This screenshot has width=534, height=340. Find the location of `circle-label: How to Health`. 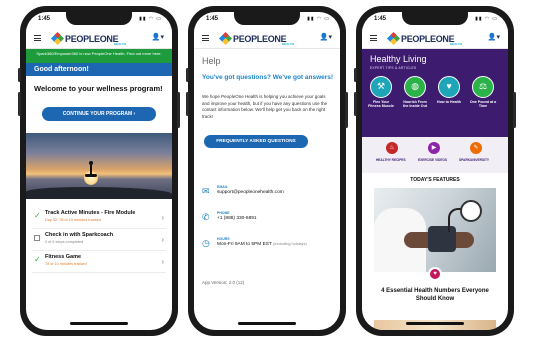

circle-label: How to Health is located at coordinates (449, 102).